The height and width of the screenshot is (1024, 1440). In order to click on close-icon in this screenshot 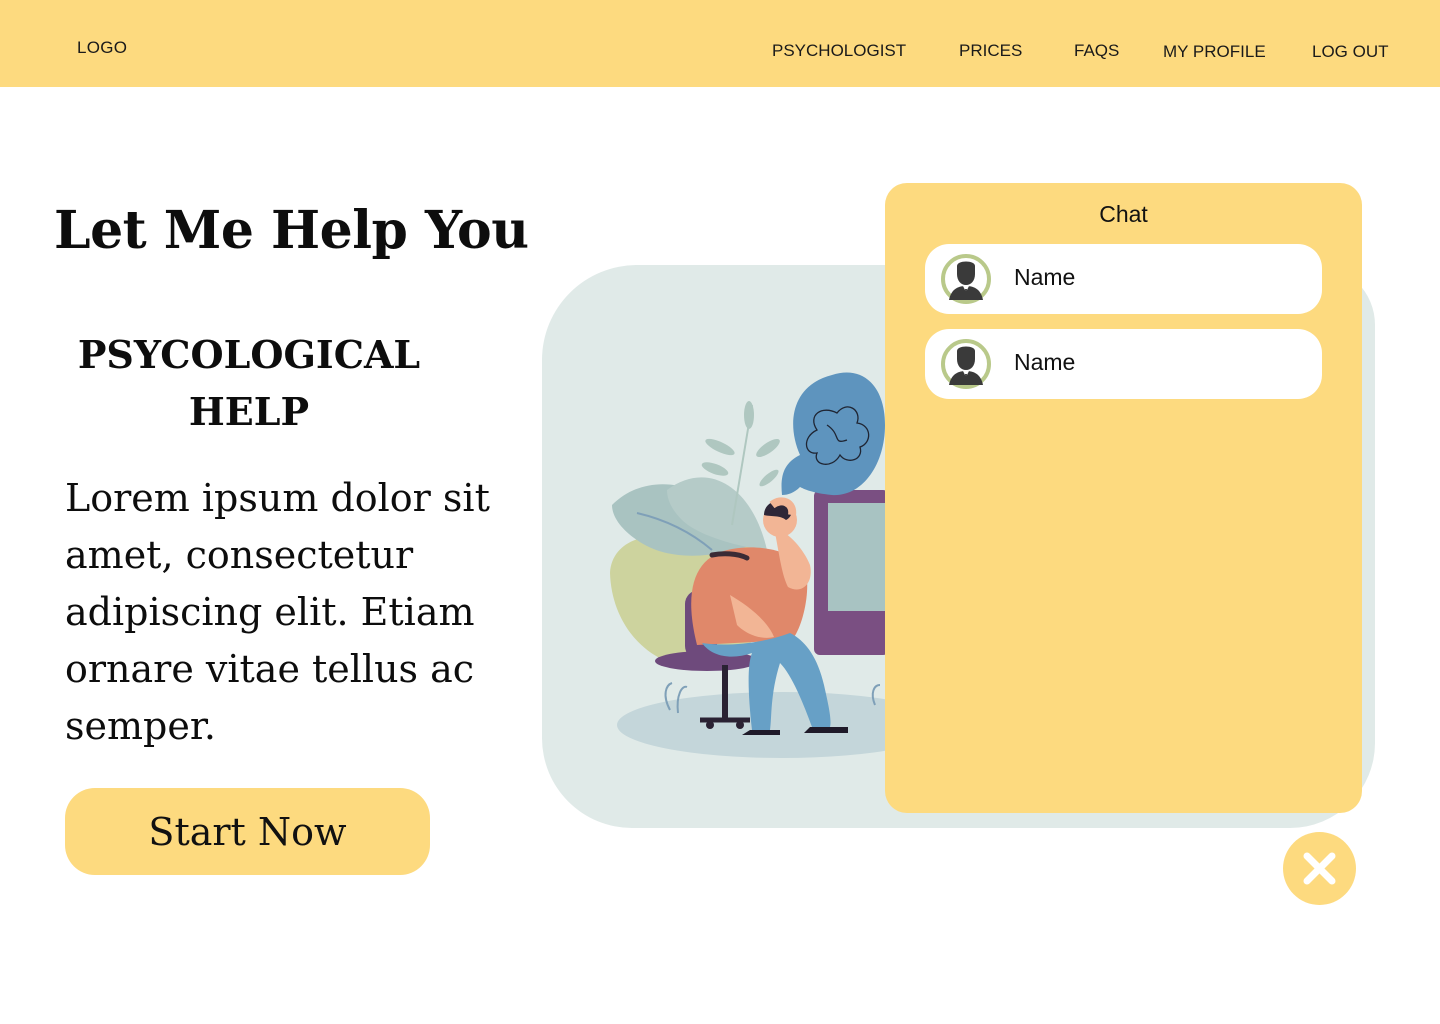, I will do `click(1319, 868)`.